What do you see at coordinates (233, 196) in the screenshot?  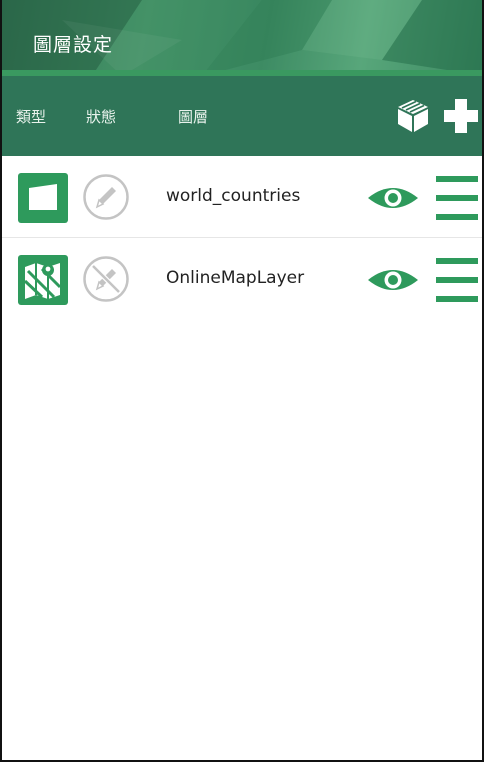 I see `layer-name: world_countries` at bounding box center [233, 196].